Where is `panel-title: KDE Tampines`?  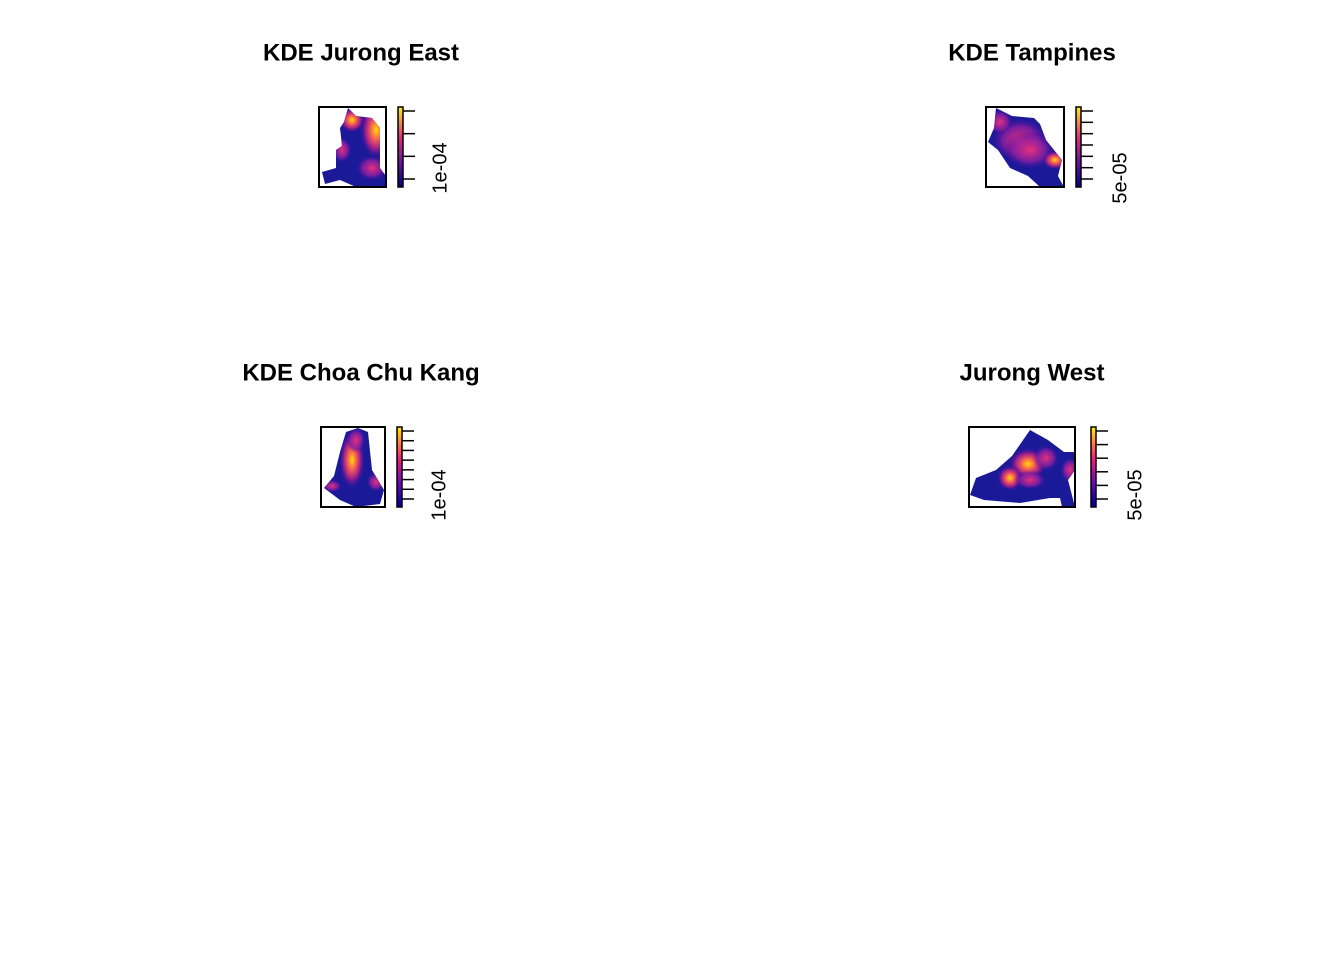 panel-title: KDE Tampines is located at coordinates (1032, 52).